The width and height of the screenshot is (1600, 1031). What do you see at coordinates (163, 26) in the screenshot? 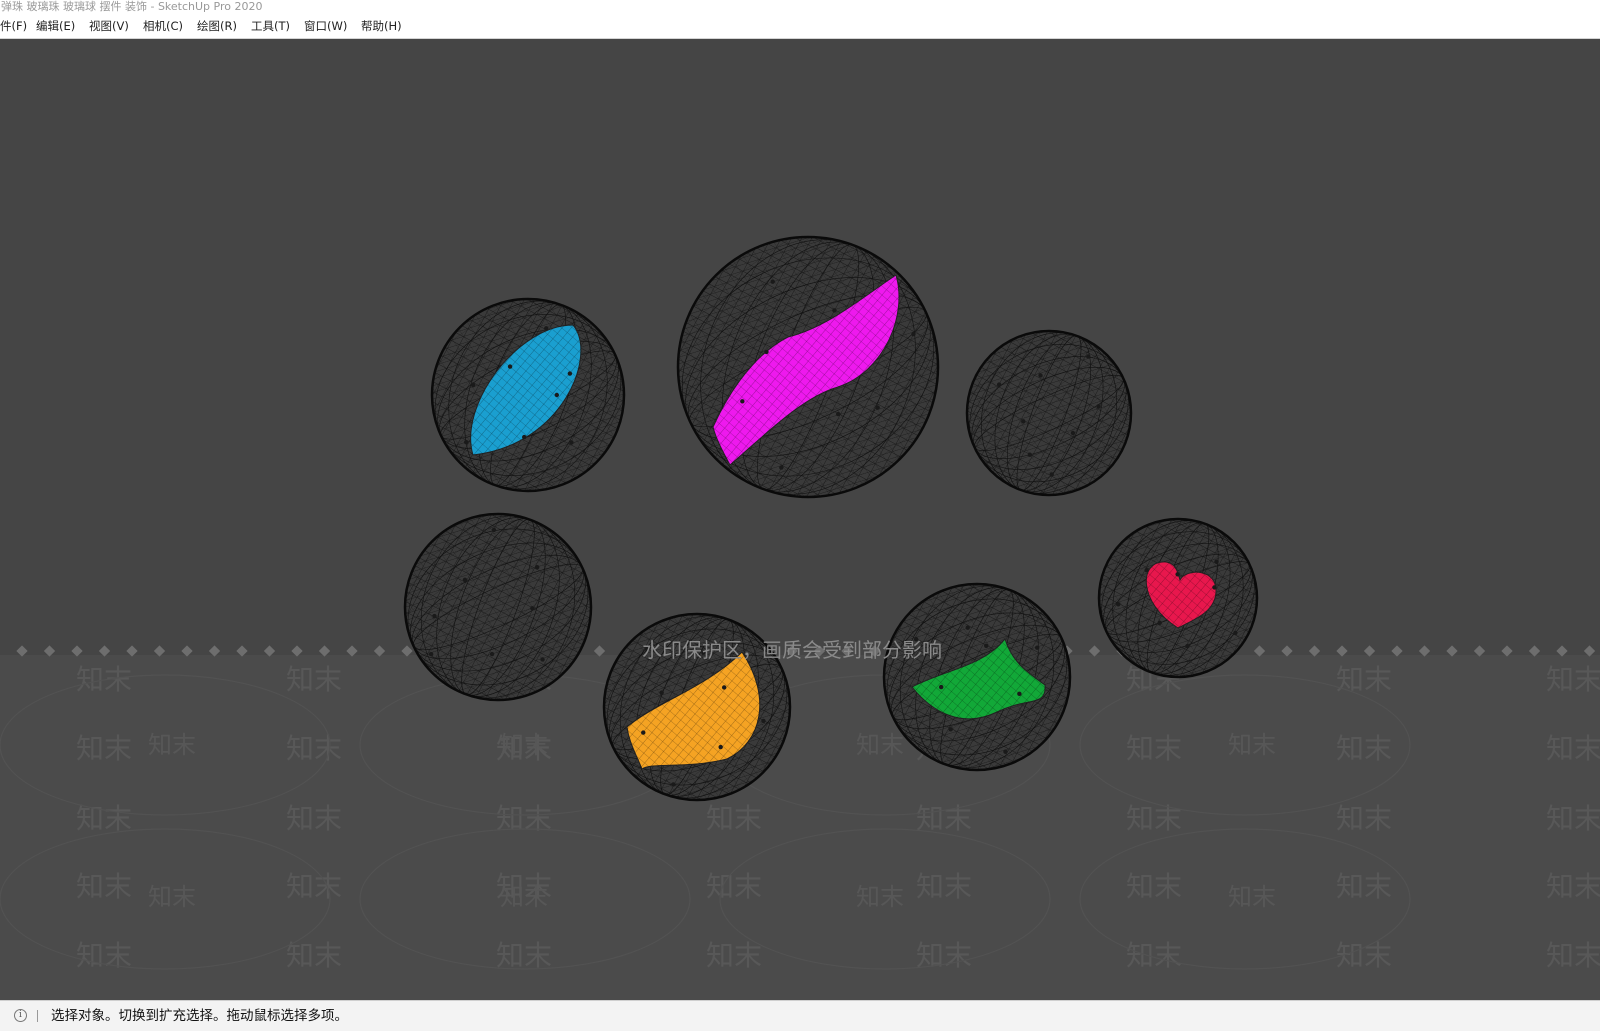
I see `menu-camera: 相机(C)` at bounding box center [163, 26].